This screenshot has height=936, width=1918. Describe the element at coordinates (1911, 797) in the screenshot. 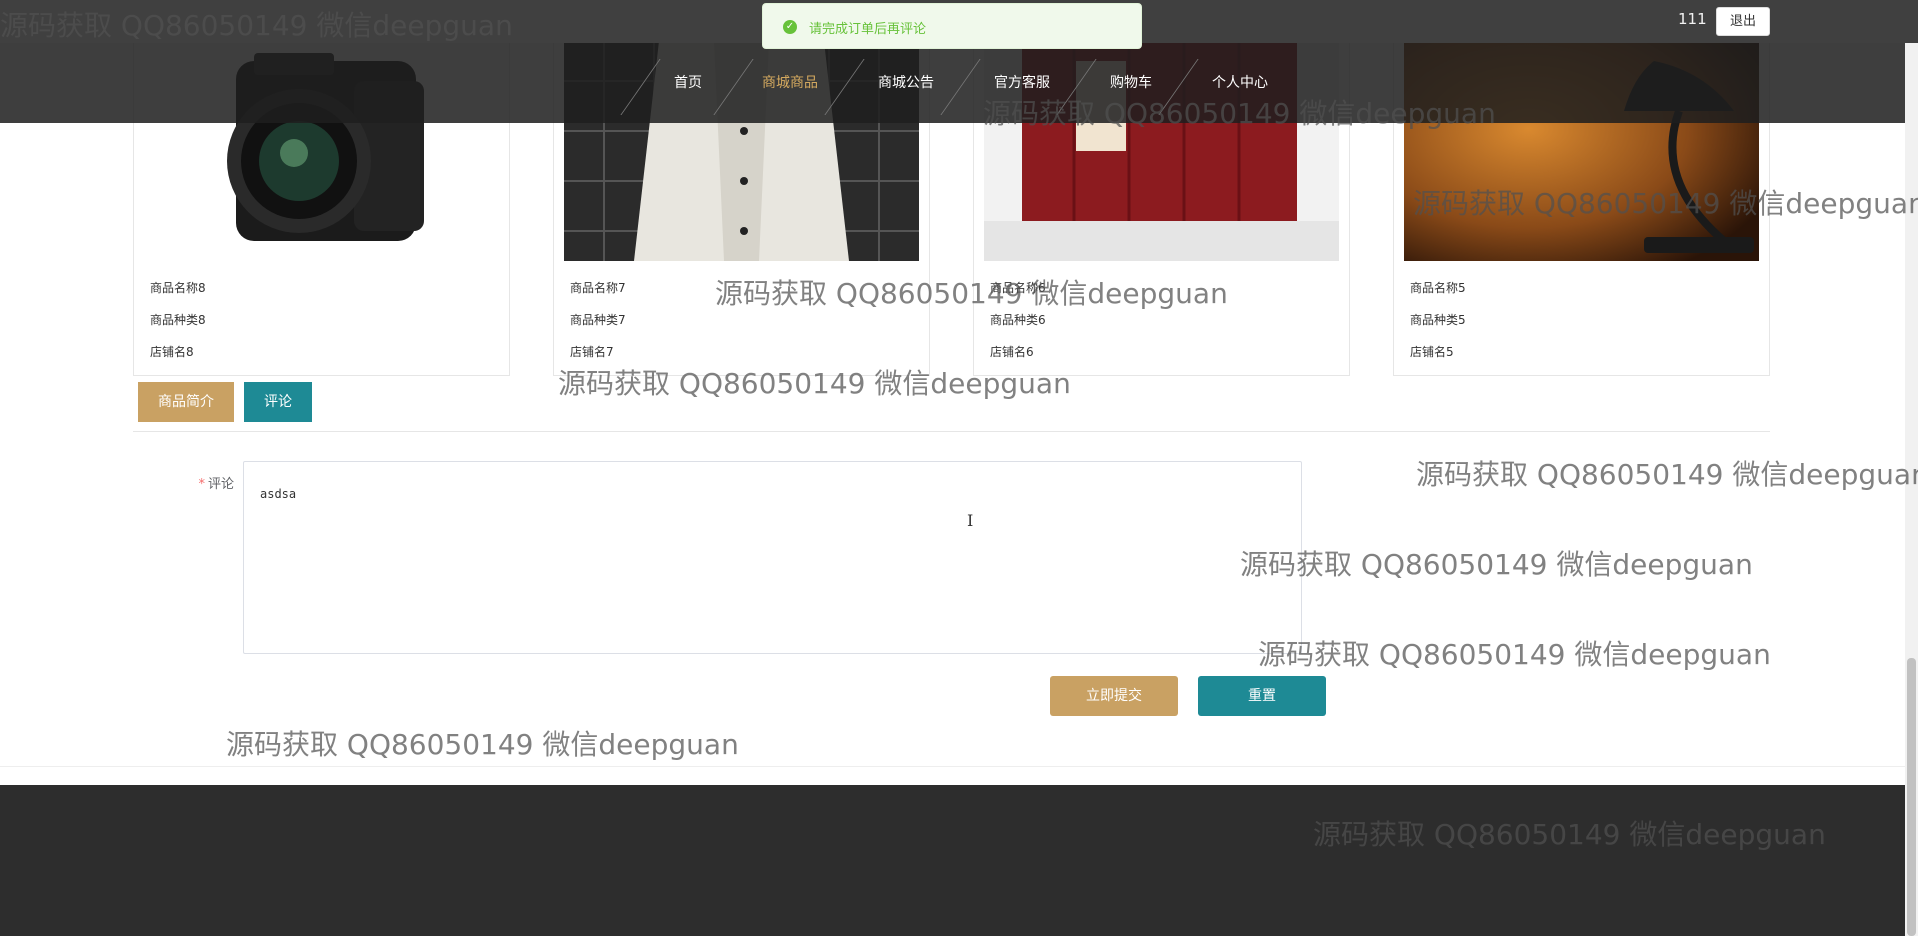

I see `scrollbar-thumb` at that location.